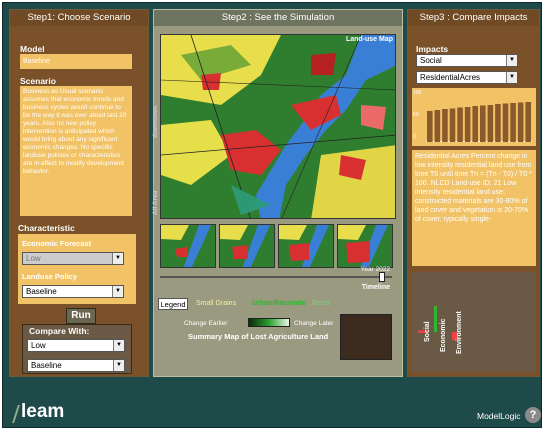 This screenshot has width=544, height=430. Describe the element at coordinates (81, 316) in the screenshot. I see `run-button: Run` at that location.